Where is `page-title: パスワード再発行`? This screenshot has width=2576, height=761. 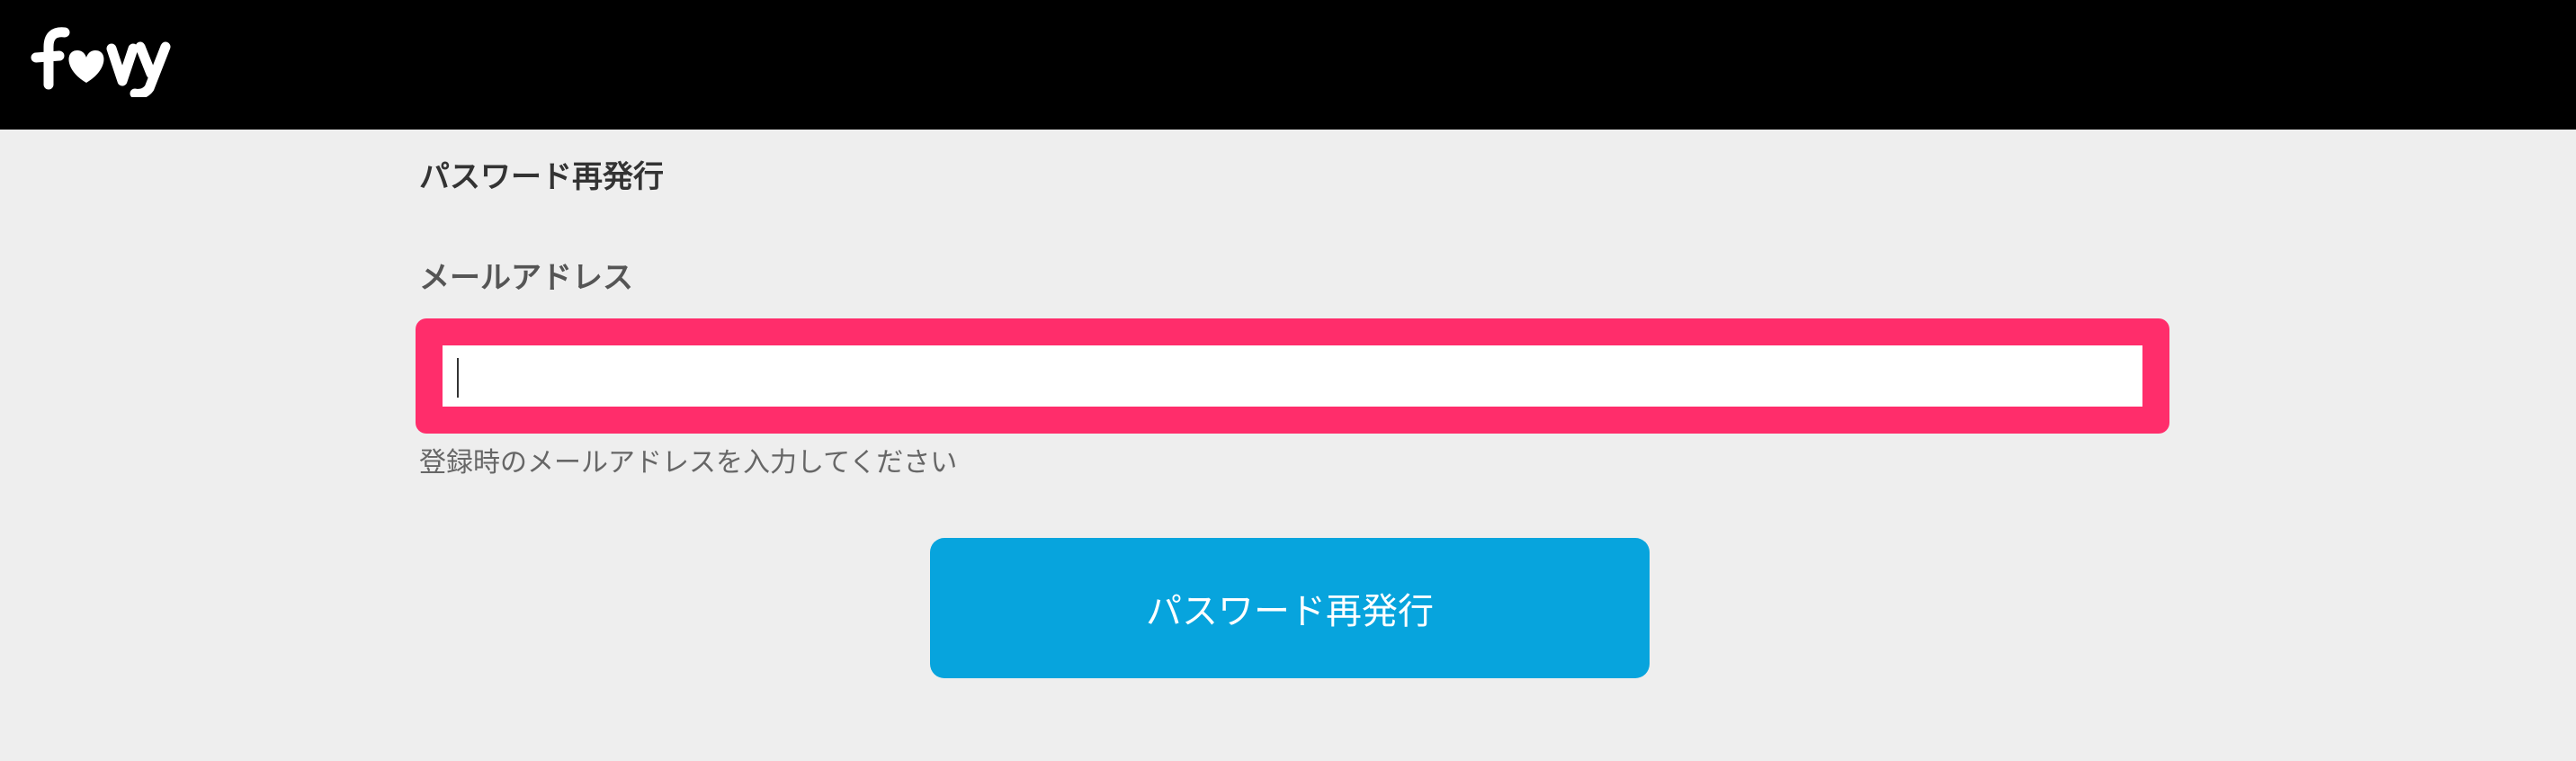
page-title: パスワード再発行 is located at coordinates (541, 177).